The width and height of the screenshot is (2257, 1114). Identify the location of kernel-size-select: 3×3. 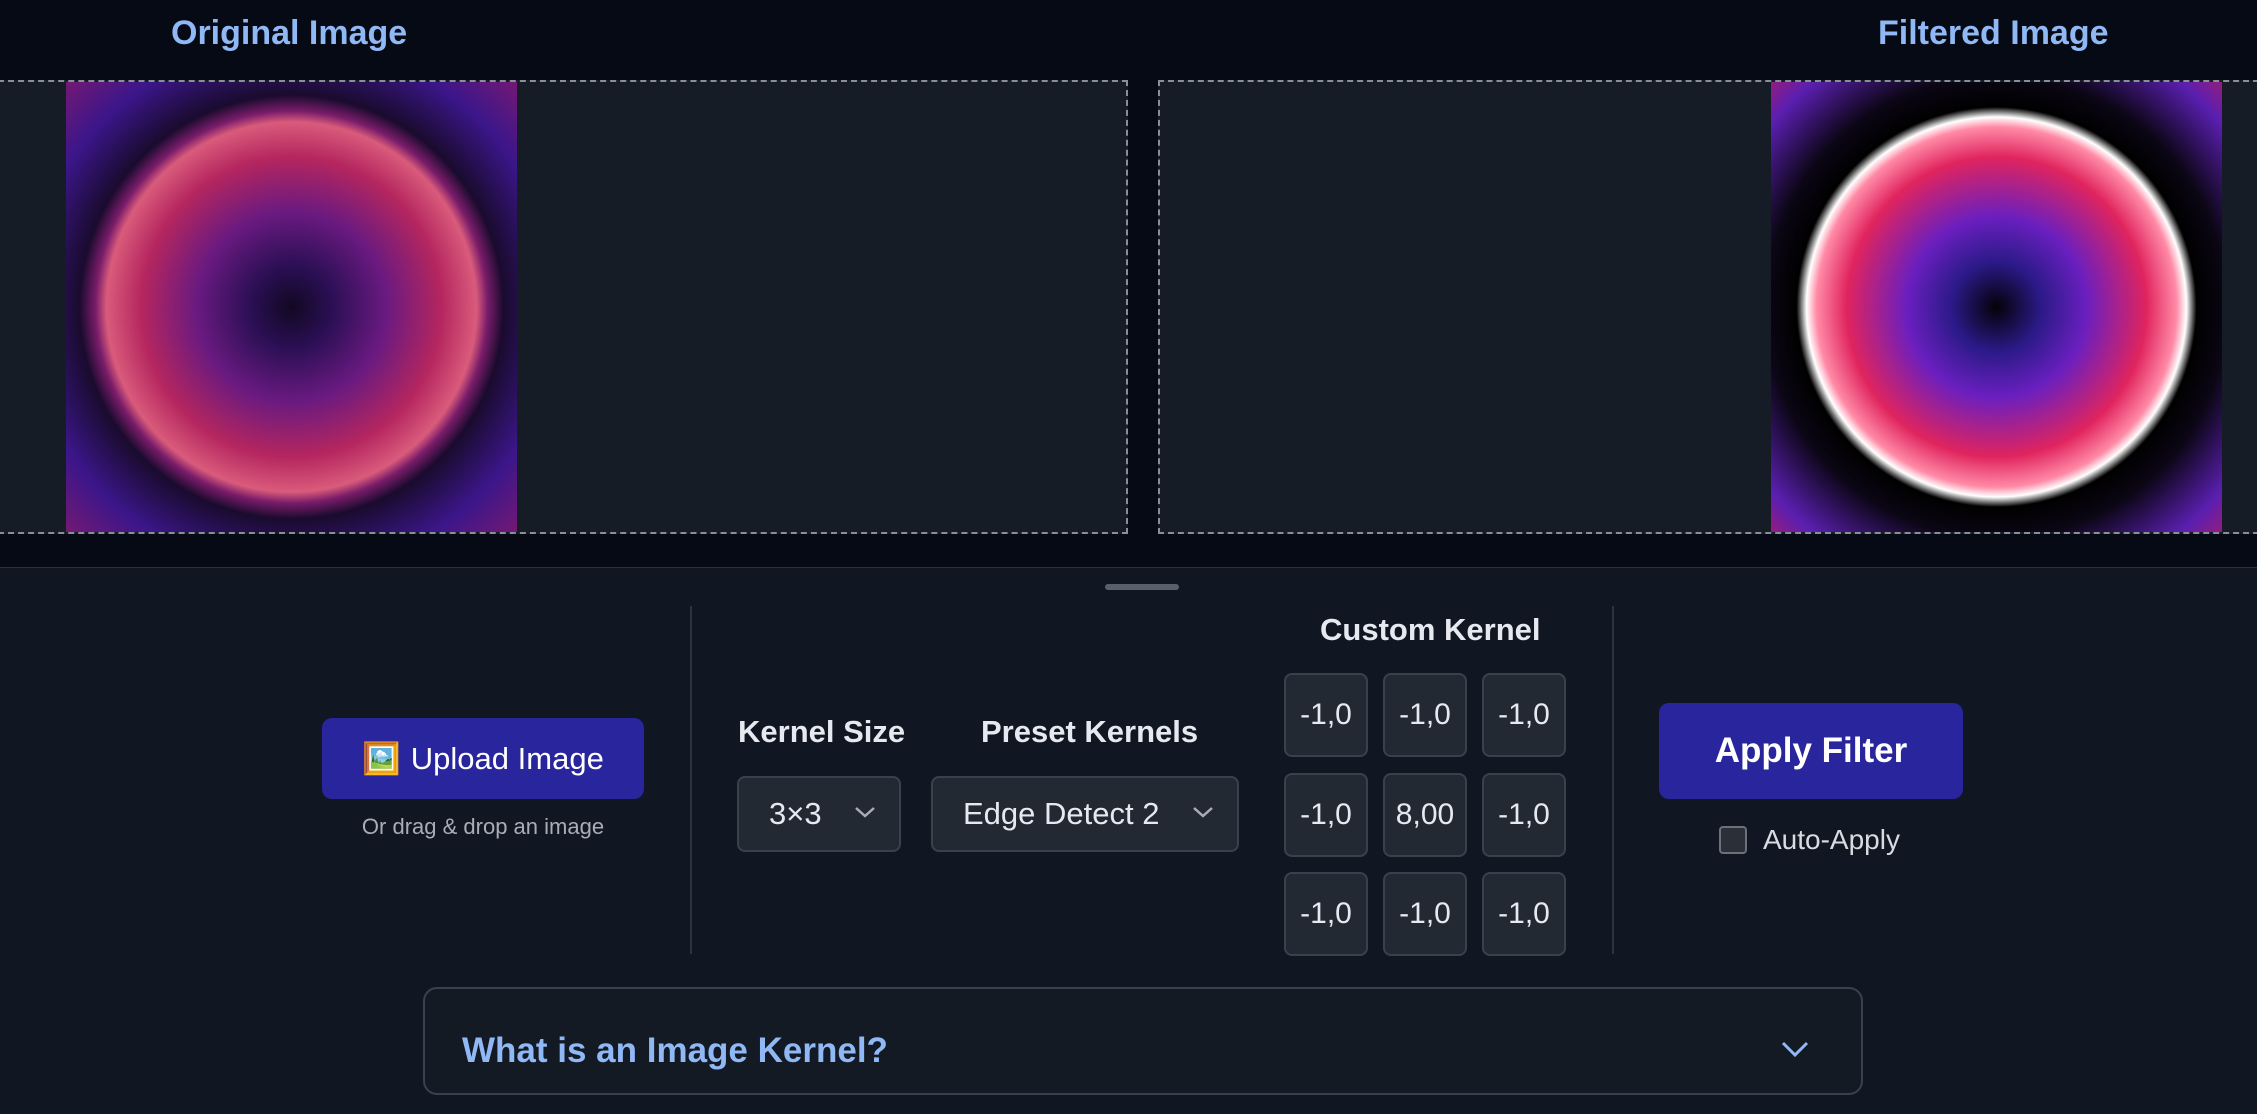
(819, 814).